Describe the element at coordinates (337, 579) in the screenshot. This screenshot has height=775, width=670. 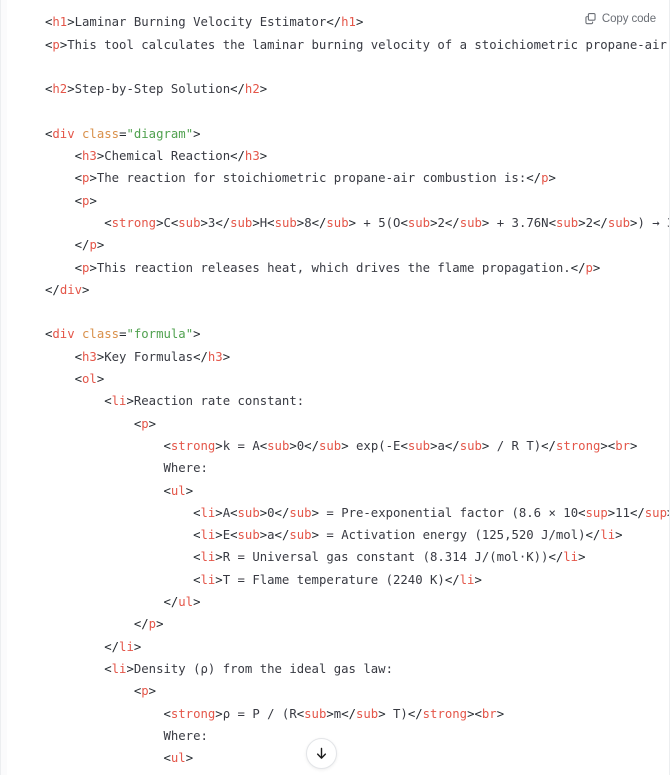
I see `code-line: <li>T = Flame temperature (2240 K)</li>` at that location.